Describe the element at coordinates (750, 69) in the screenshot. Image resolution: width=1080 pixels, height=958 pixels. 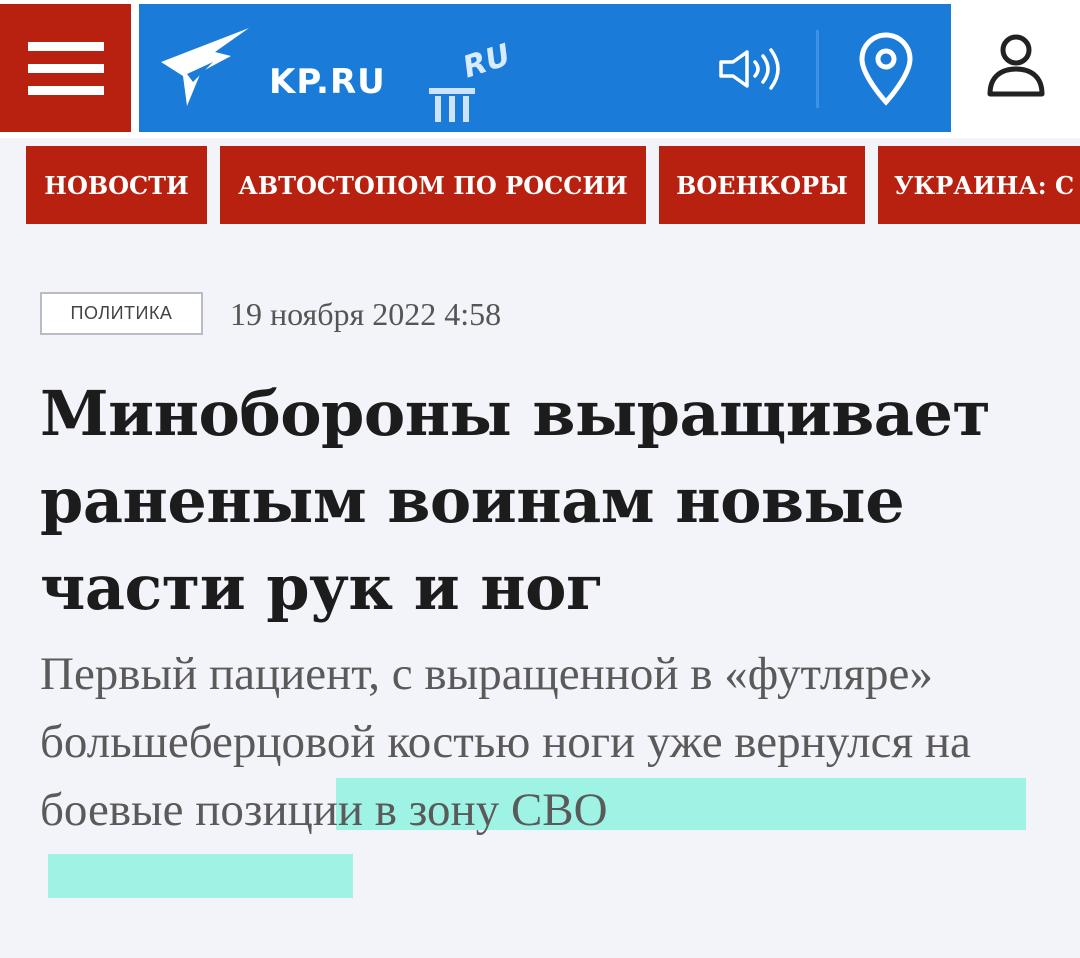
I see `speaker-icon` at that location.